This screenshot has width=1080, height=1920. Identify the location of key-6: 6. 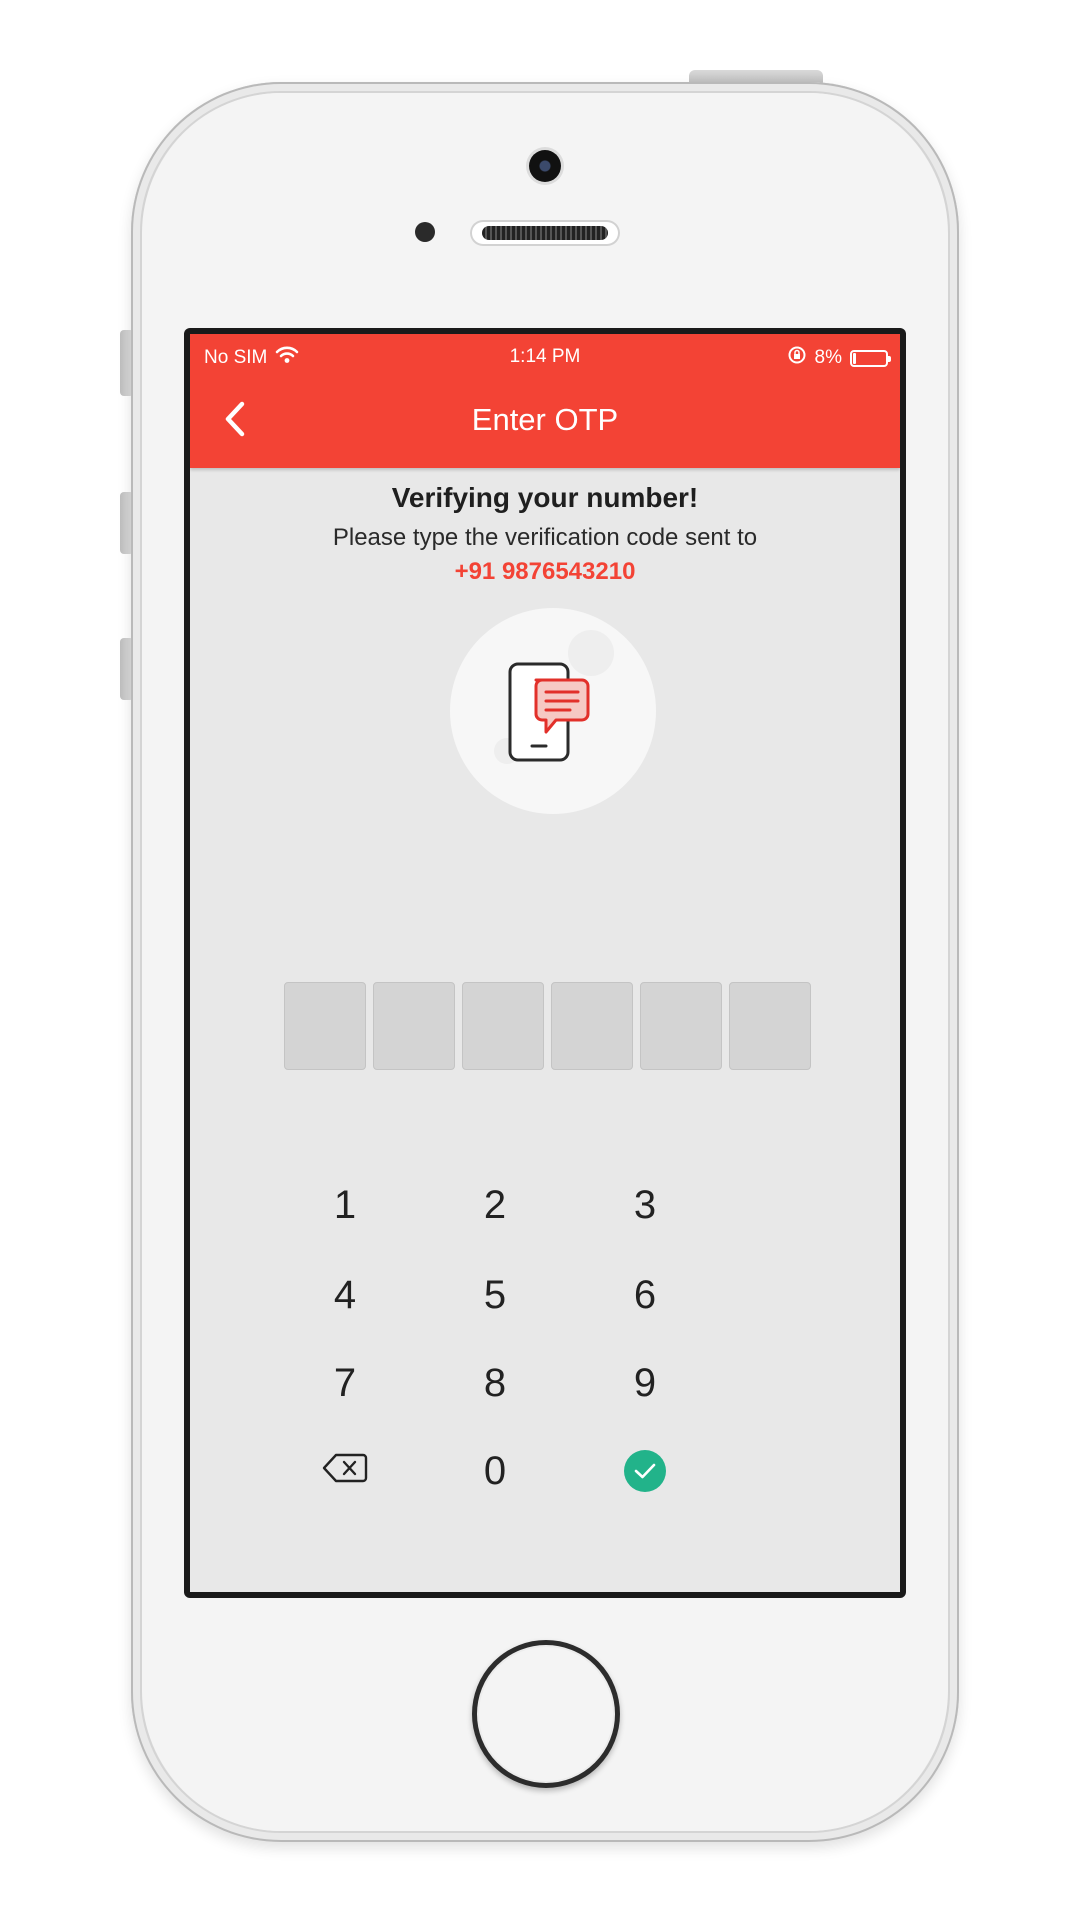
(645, 1295).